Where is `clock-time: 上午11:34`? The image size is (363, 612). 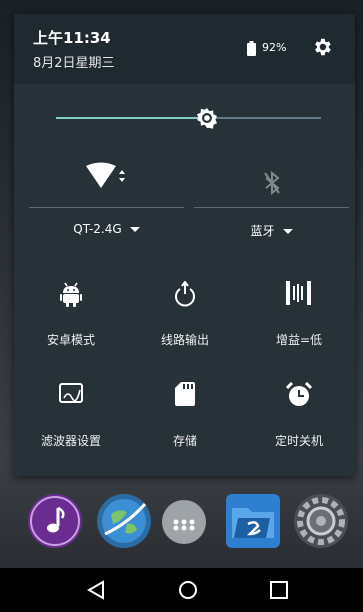
clock-time: 上午11:34 is located at coordinates (72, 38).